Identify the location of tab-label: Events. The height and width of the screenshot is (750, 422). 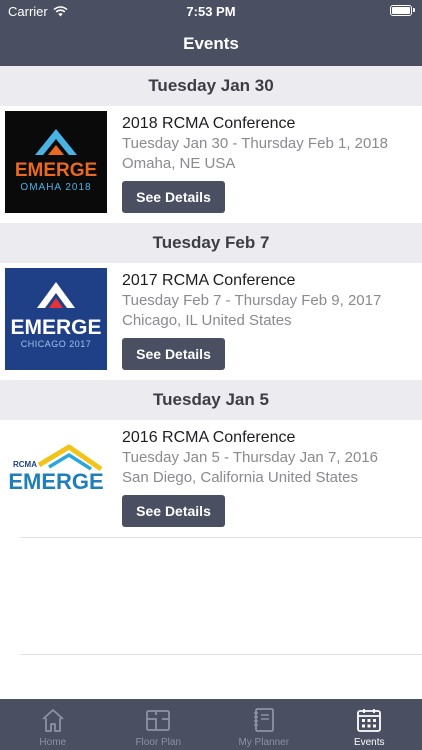
(369, 742).